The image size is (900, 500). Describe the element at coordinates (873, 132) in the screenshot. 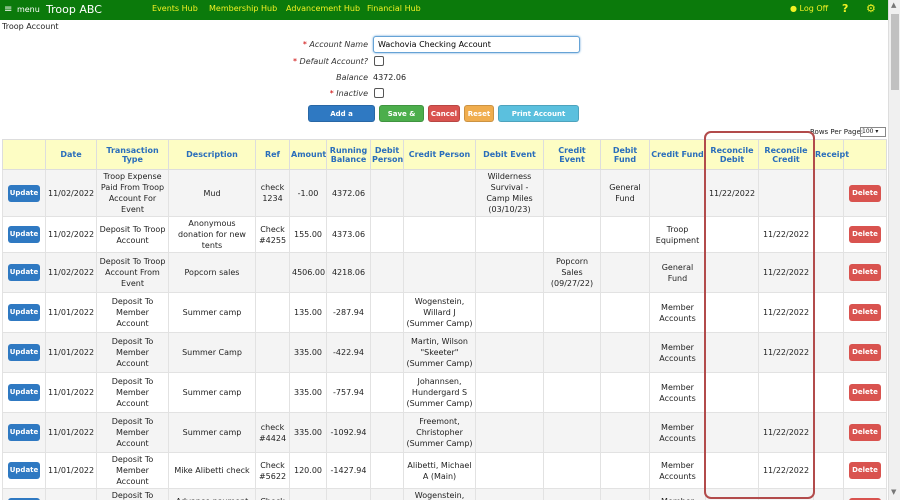

I see `rows-per-page-select: 100 ▾` at that location.